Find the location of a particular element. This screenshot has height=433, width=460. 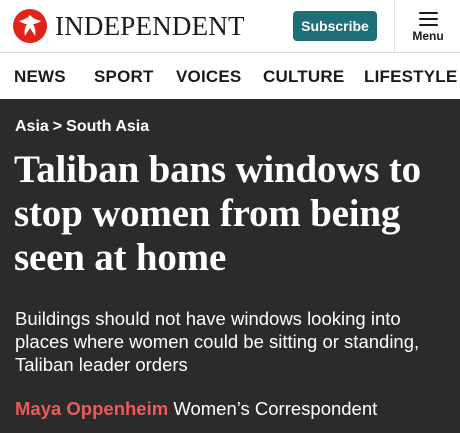

nav-item-culture: CULTURE is located at coordinates (303, 77).